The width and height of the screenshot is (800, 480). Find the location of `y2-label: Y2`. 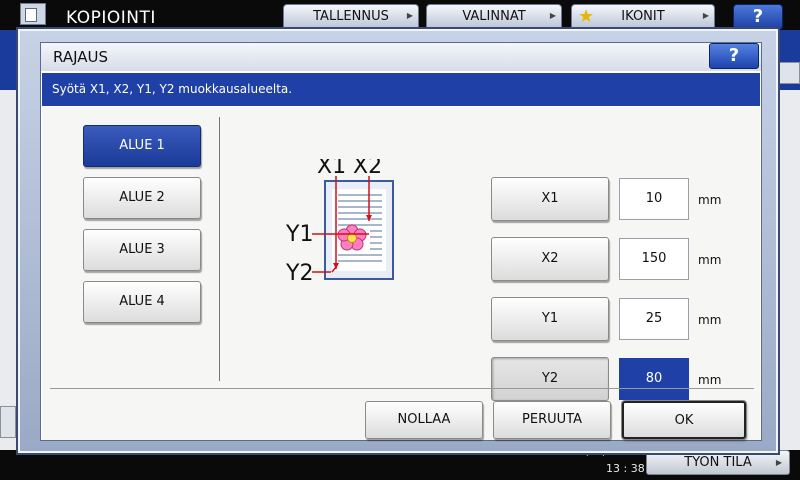

y2-label: Y2 is located at coordinates (299, 273).